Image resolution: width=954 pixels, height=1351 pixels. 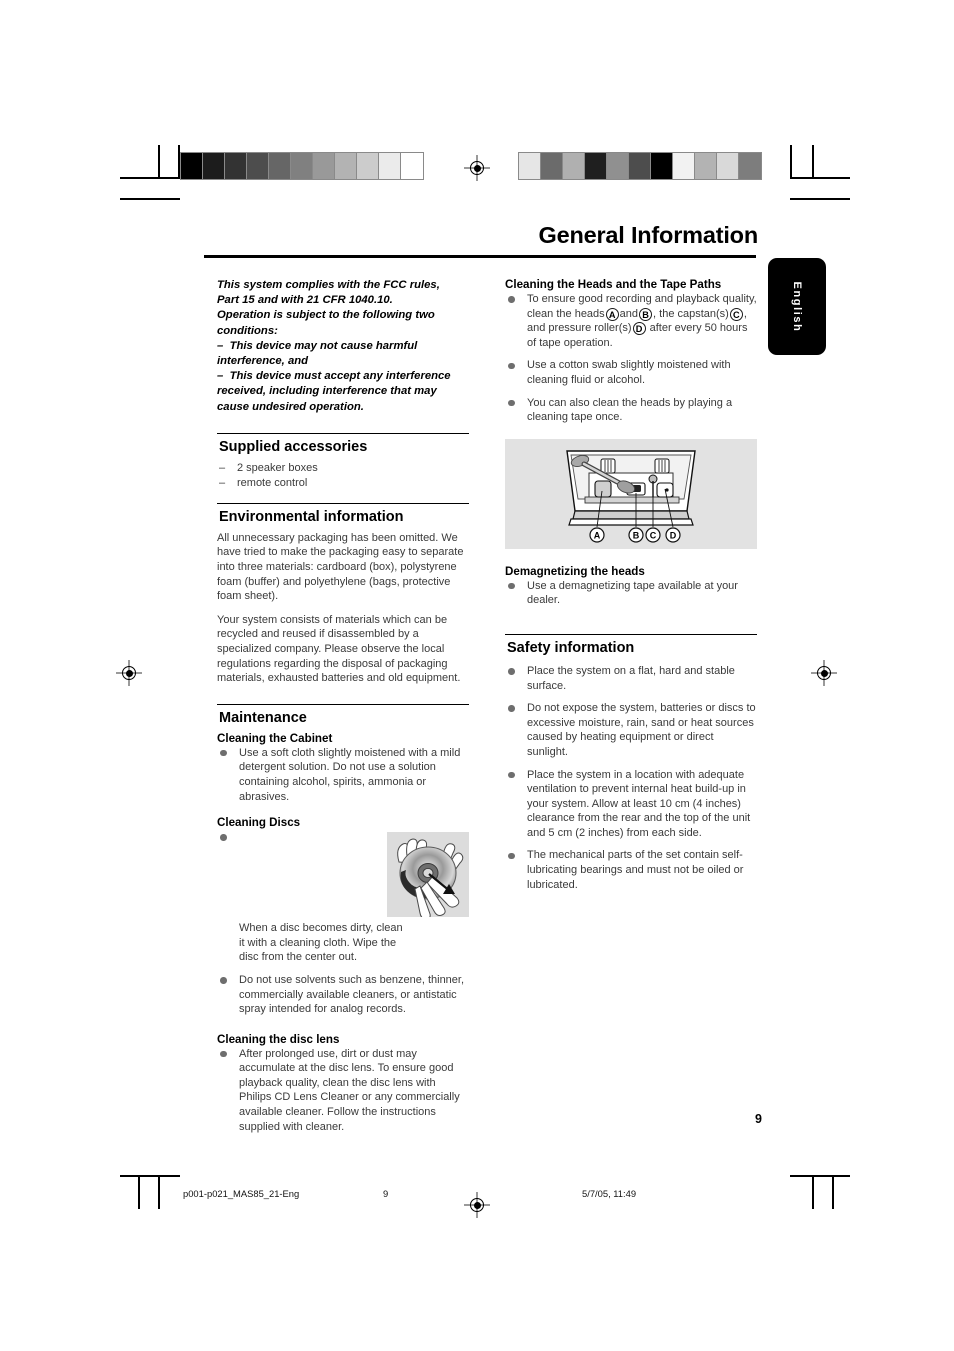 I want to click on page-title: General Information, so click(x=648, y=235).